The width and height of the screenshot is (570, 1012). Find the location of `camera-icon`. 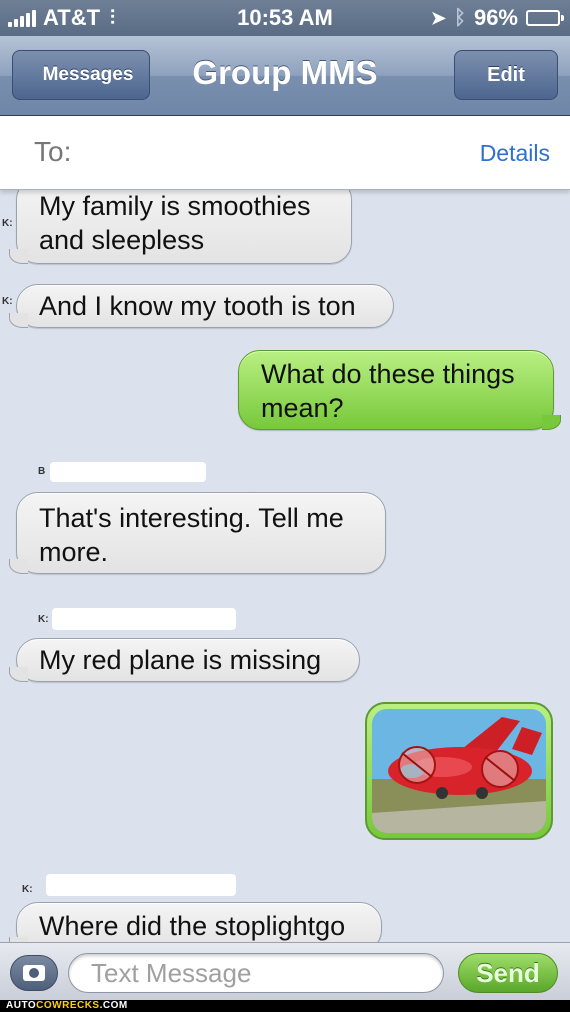

camera-icon is located at coordinates (34, 973).